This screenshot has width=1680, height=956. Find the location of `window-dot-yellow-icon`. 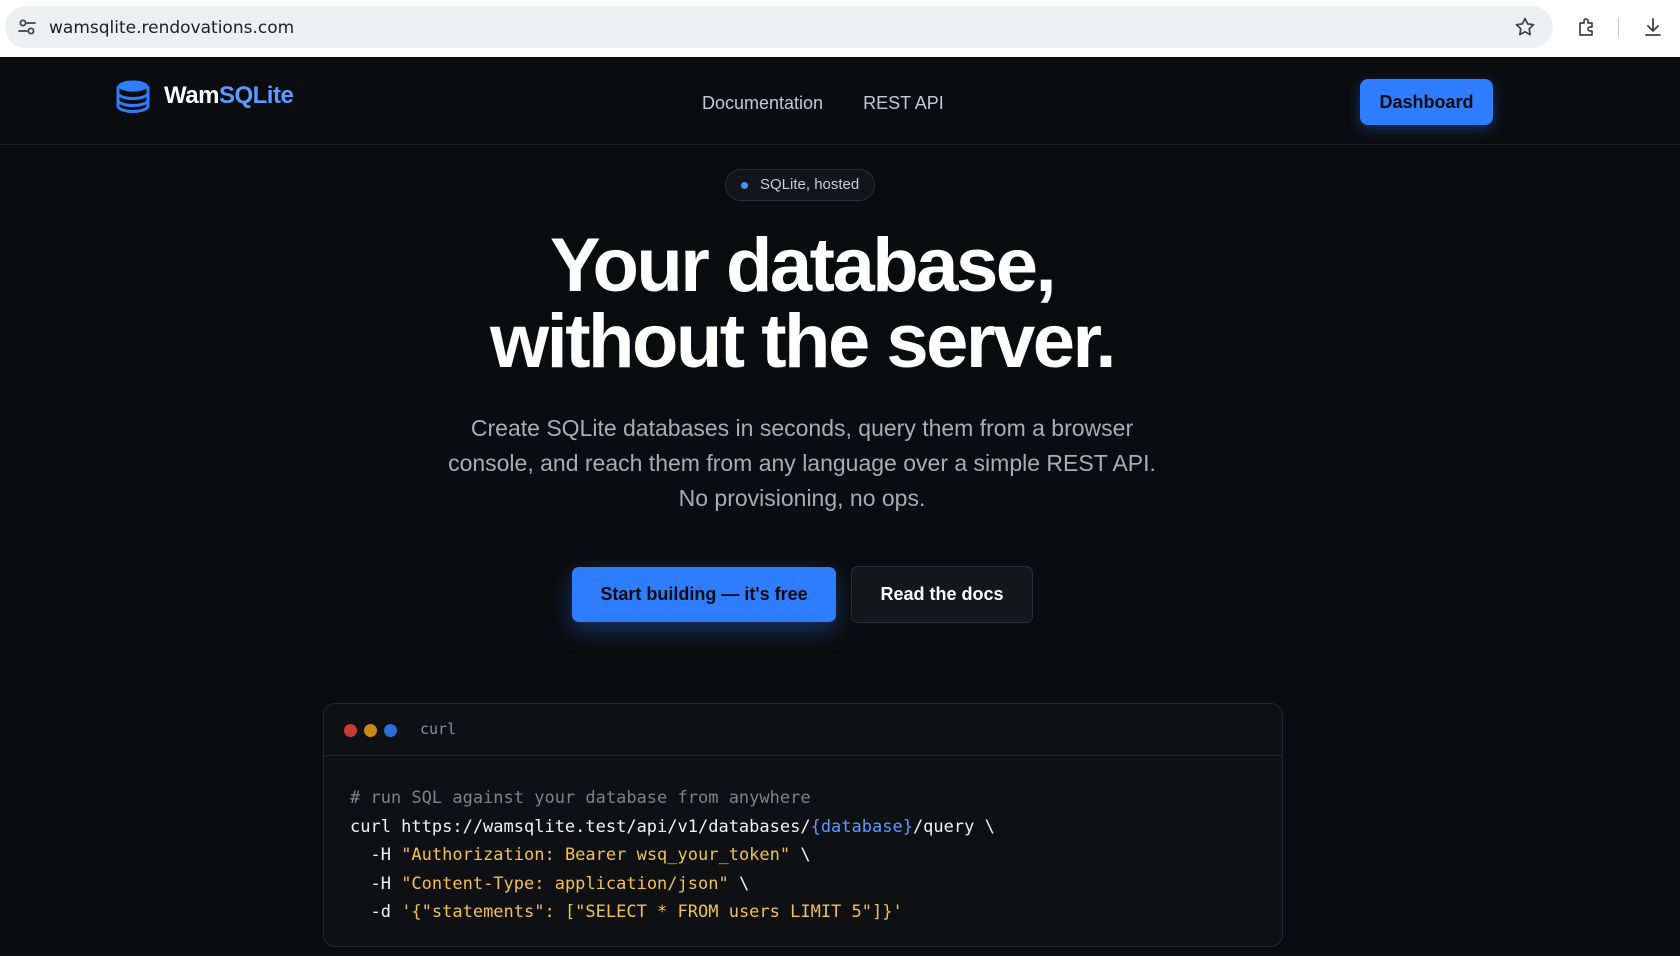

window-dot-yellow-icon is located at coordinates (370, 730).